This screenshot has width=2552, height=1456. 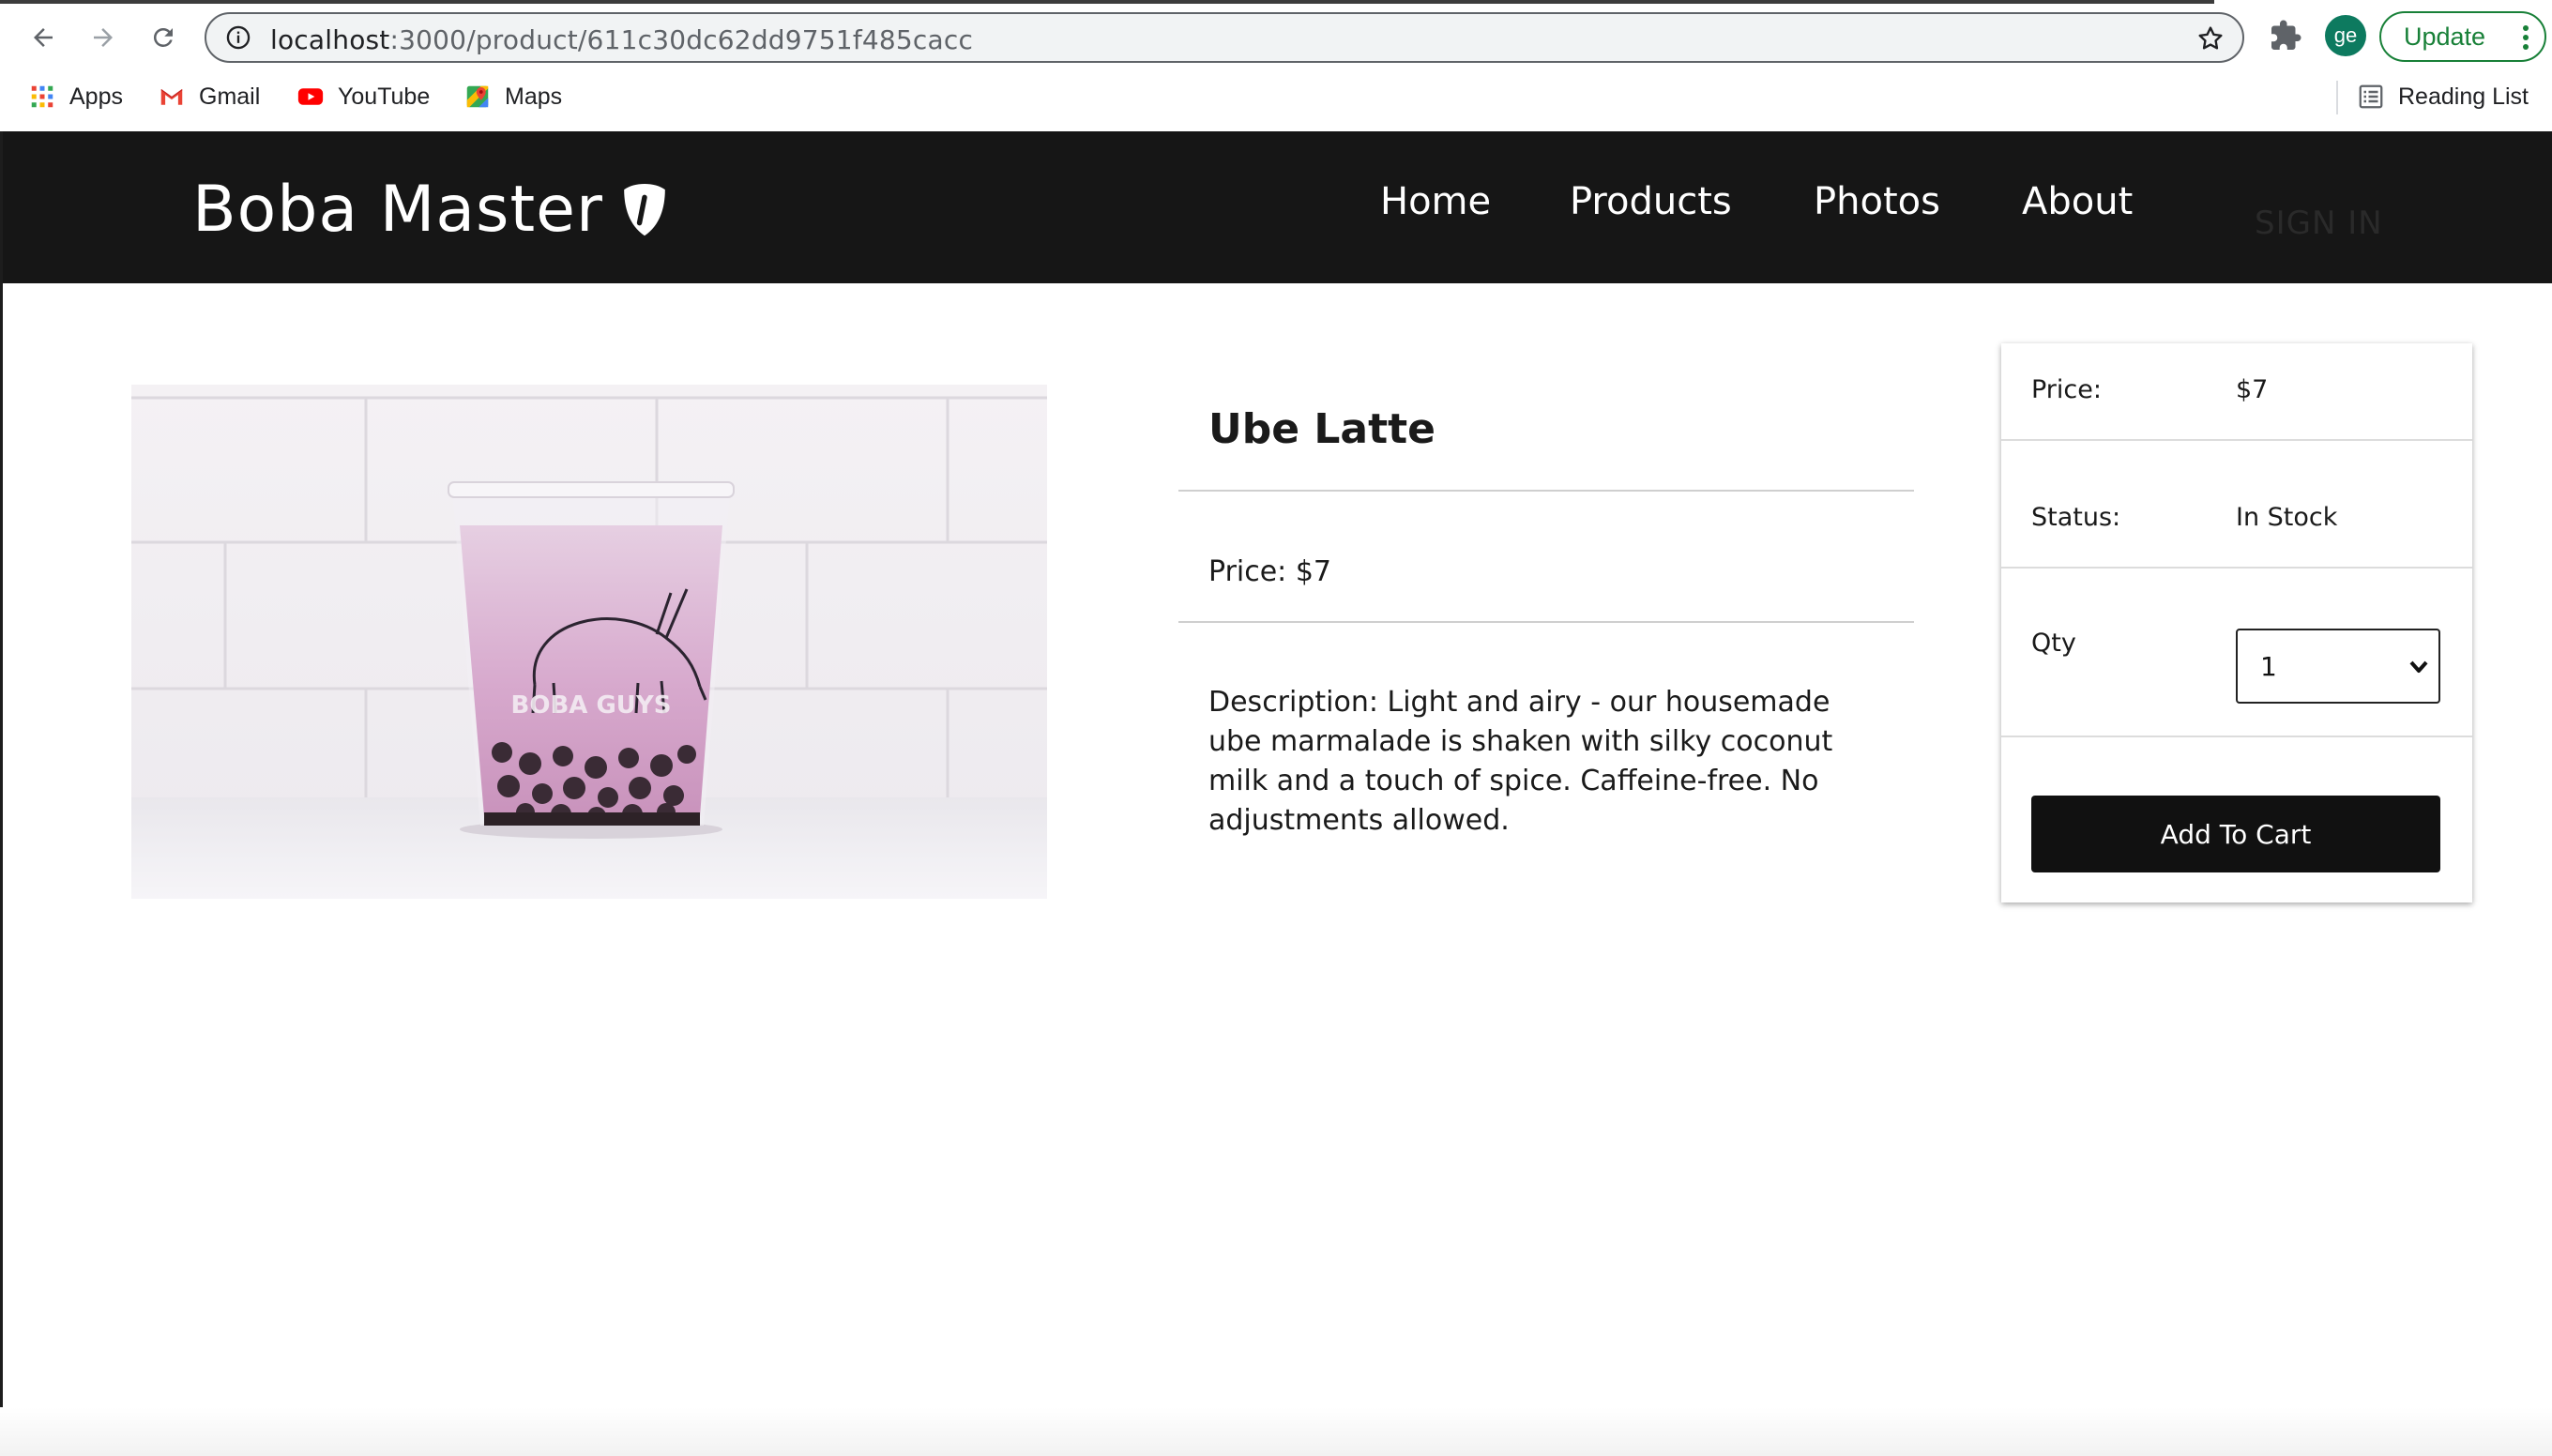 I want to click on bookmark-label: YouTube, so click(x=384, y=96).